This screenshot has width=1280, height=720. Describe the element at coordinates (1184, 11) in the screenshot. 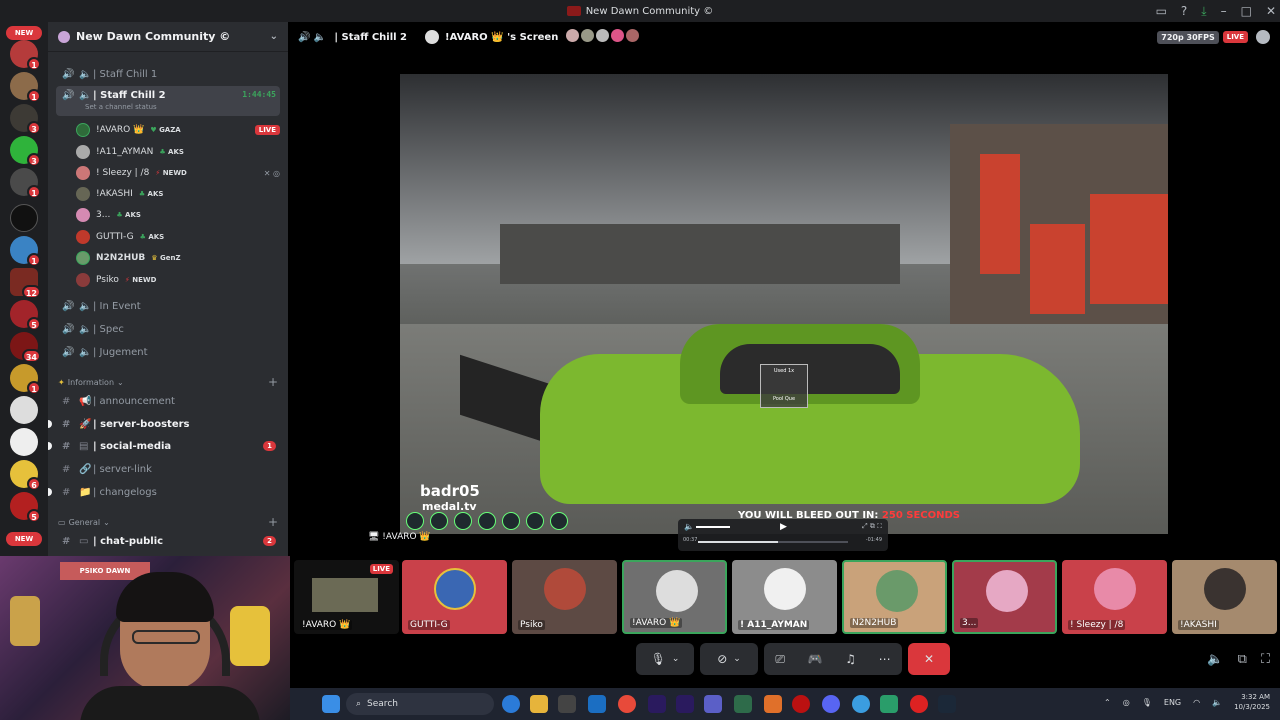

I see `help-icon: ?` at that location.